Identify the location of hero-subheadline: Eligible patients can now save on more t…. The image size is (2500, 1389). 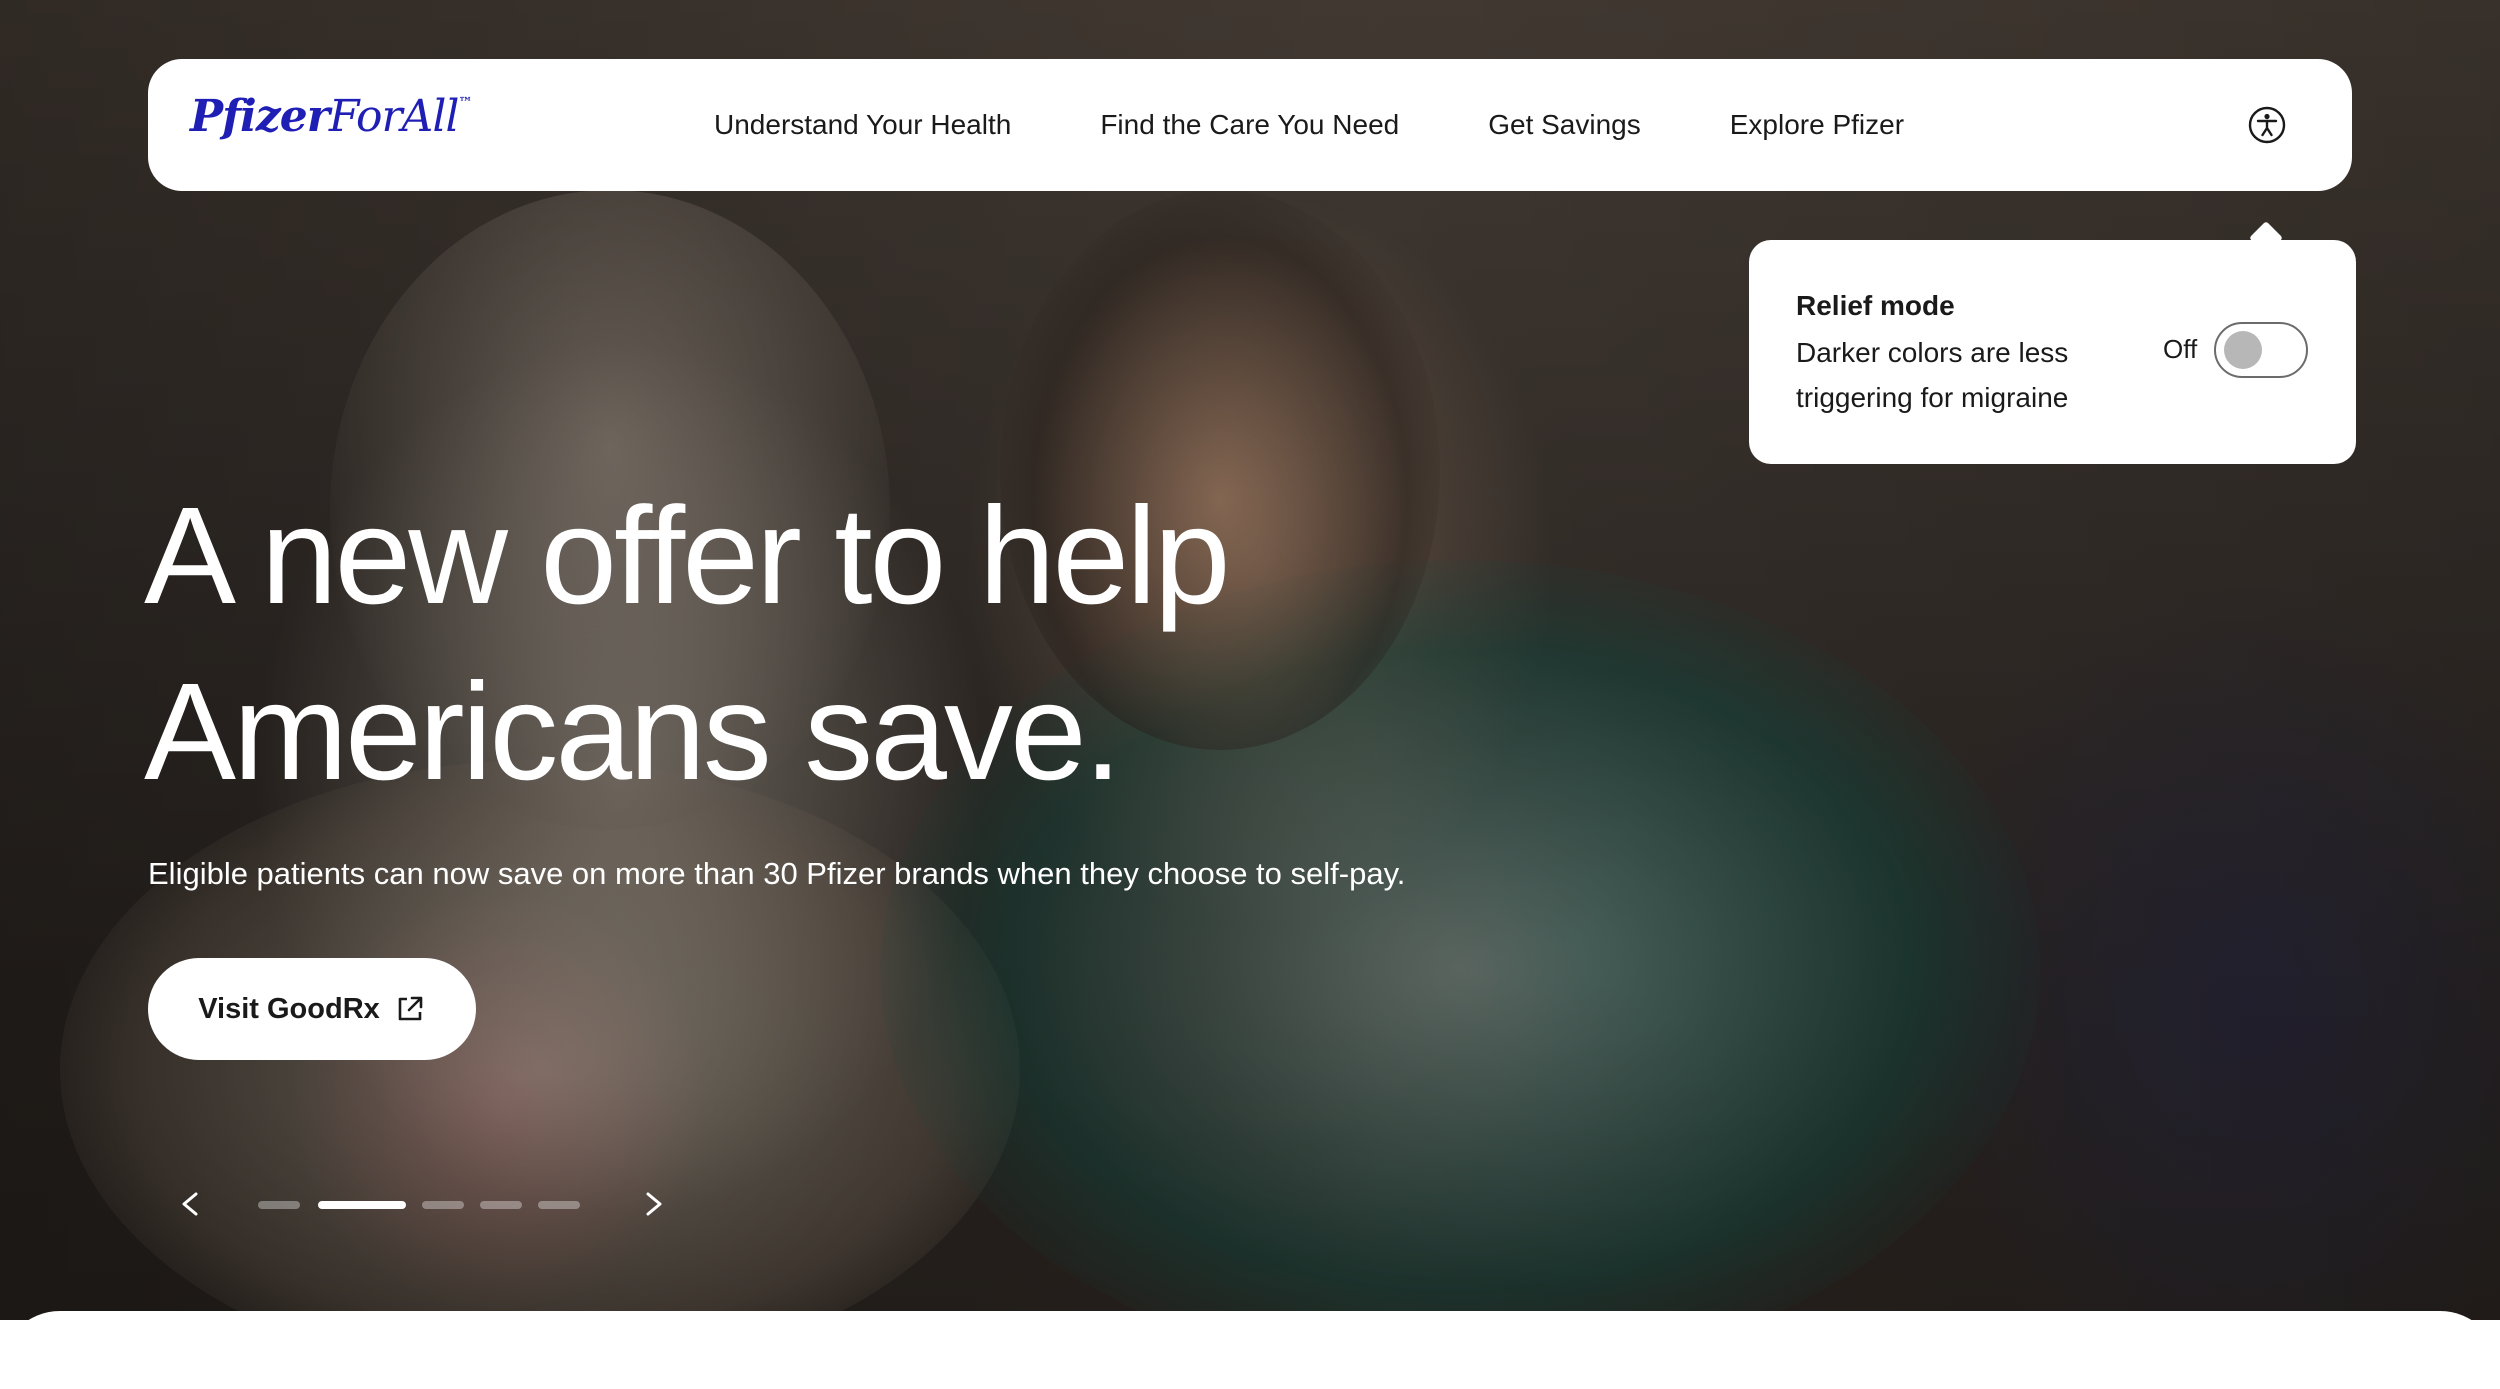
(777, 873).